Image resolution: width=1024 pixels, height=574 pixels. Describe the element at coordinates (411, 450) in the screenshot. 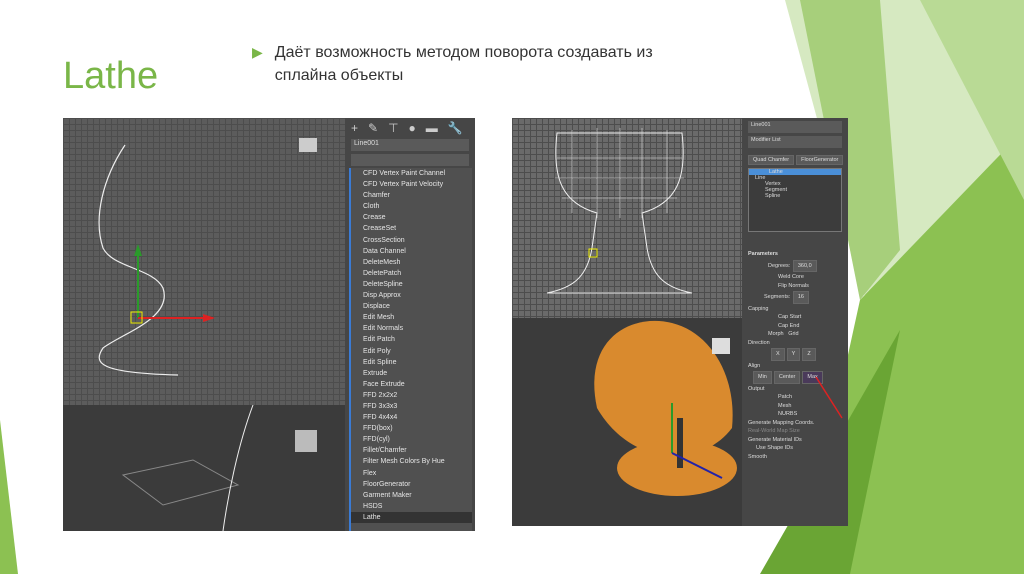

I see `modifier-list-item: Fillet/Chamfer` at that location.